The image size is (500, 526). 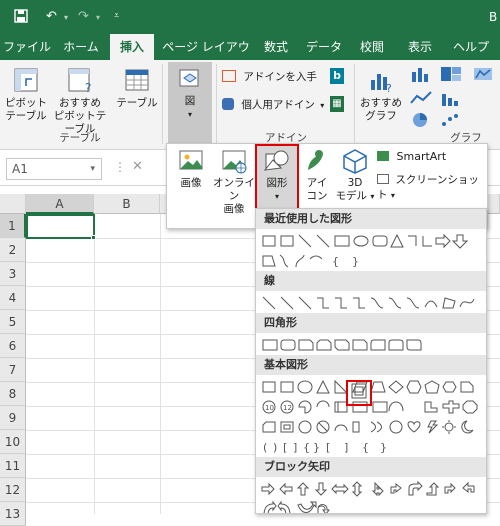 I want to click on recommended-charts-button: ? おすすめ グラフ, so click(x=381, y=94).